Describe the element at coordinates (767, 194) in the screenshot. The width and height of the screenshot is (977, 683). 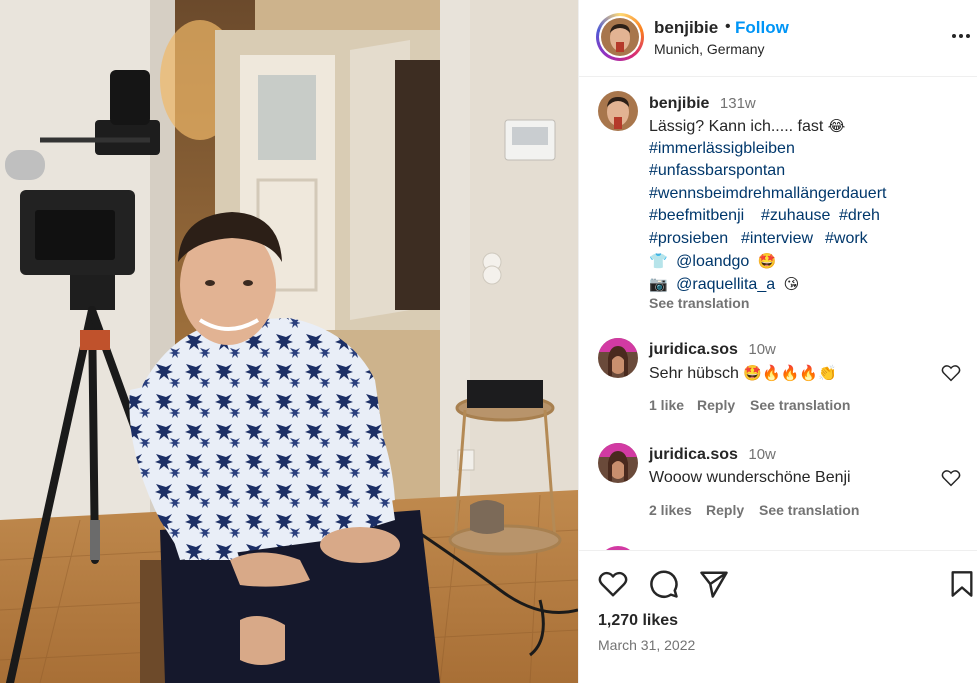
I see `hashtag-link: #wennsbeimdrehmallängerdauert` at that location.